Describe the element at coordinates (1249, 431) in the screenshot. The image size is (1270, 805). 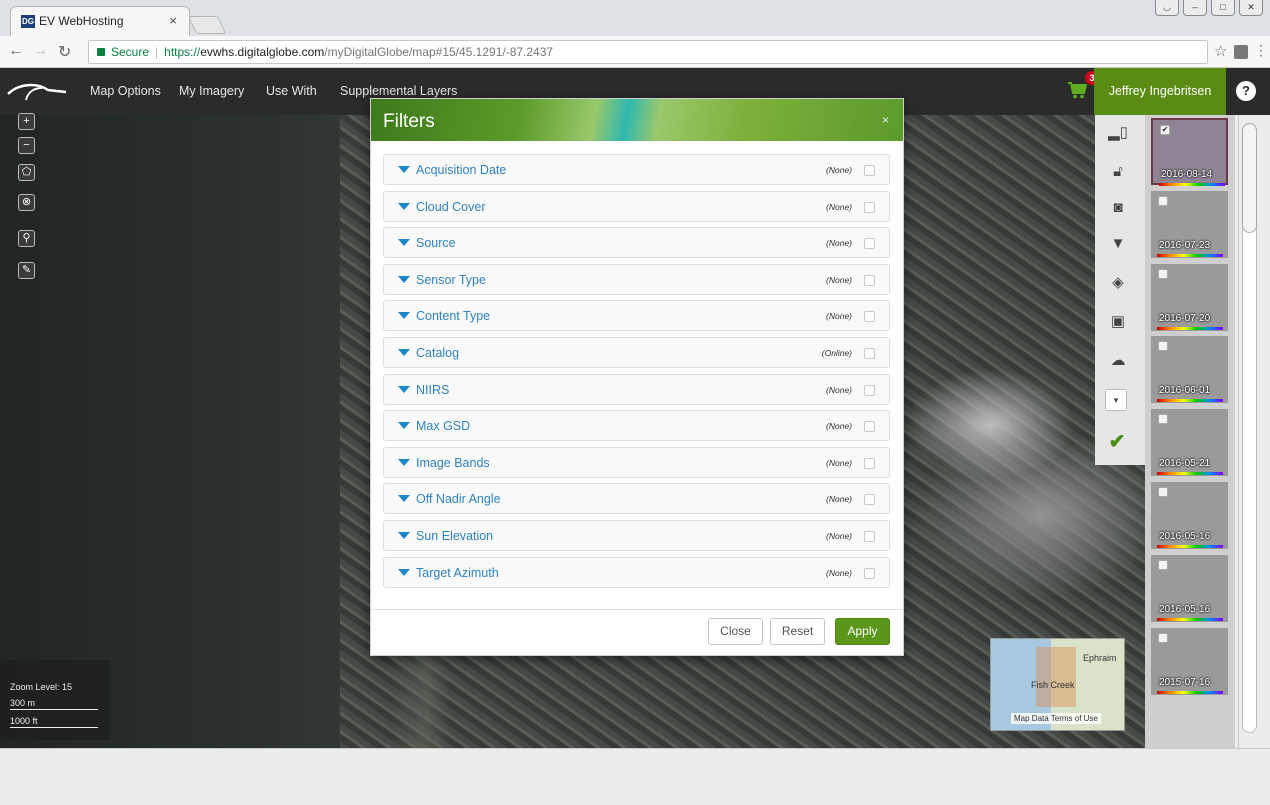
I see `thumbnail-scrollbar` at that location.